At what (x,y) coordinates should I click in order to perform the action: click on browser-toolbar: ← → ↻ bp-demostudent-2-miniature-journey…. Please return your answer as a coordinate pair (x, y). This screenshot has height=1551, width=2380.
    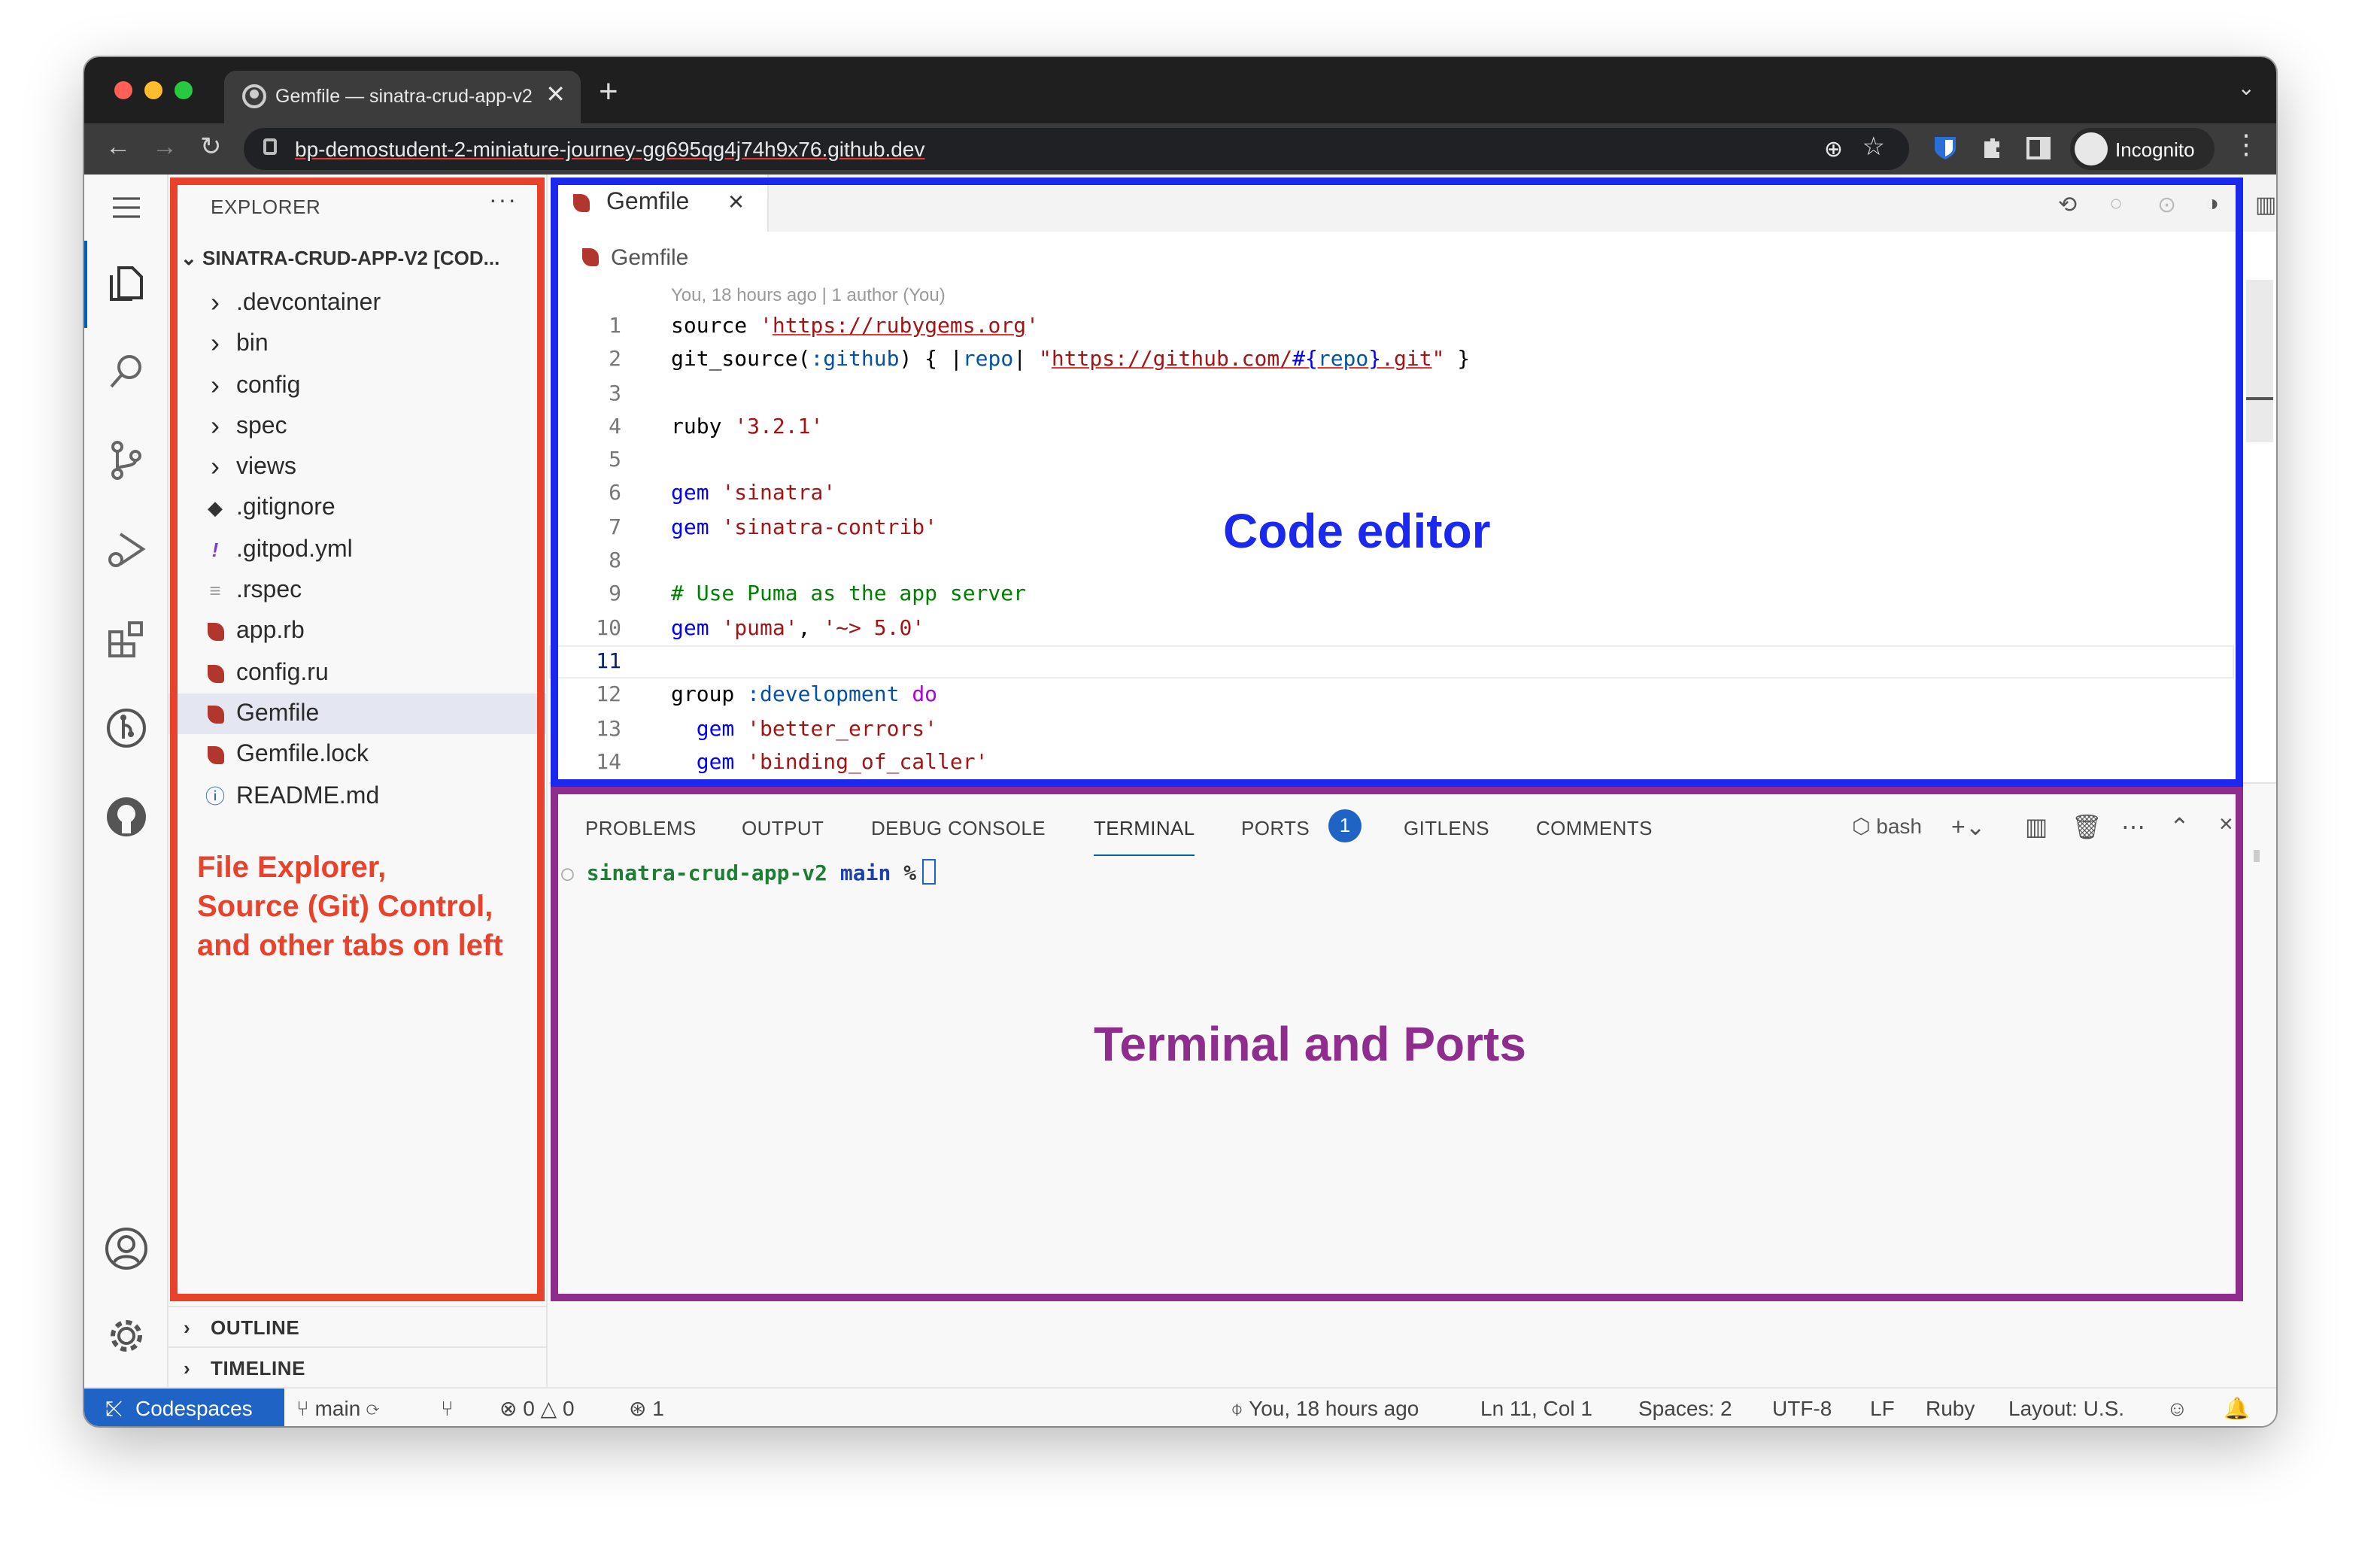
    Looking at the image, I should click on (1180, 149).